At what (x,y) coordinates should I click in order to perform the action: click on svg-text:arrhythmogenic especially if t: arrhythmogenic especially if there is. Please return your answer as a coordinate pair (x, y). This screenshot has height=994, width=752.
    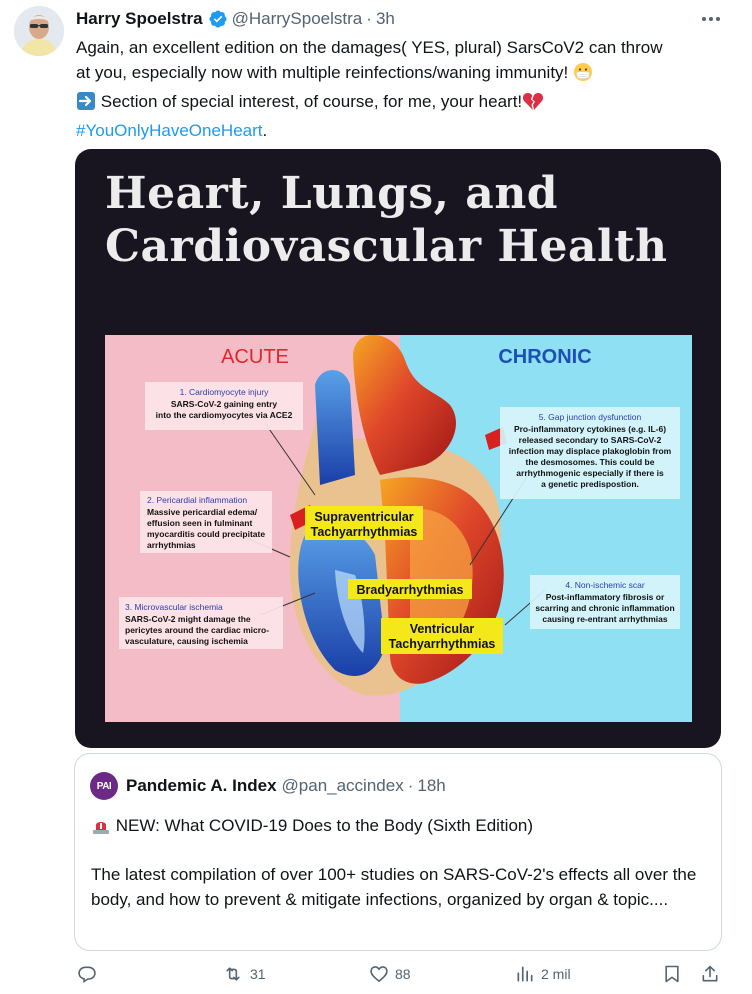
    Looking at the image, I should click on (590, 473).